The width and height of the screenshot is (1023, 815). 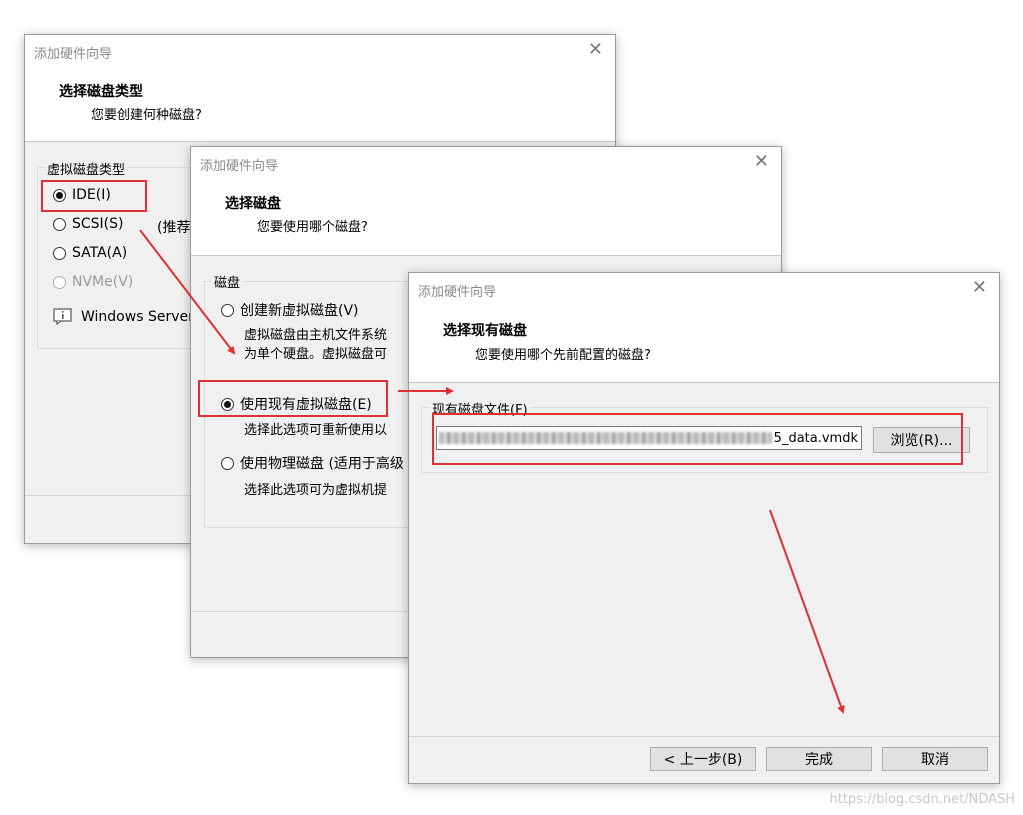 I want to click on radio-scsi: SCSI(S), so click(x=88, y=224).